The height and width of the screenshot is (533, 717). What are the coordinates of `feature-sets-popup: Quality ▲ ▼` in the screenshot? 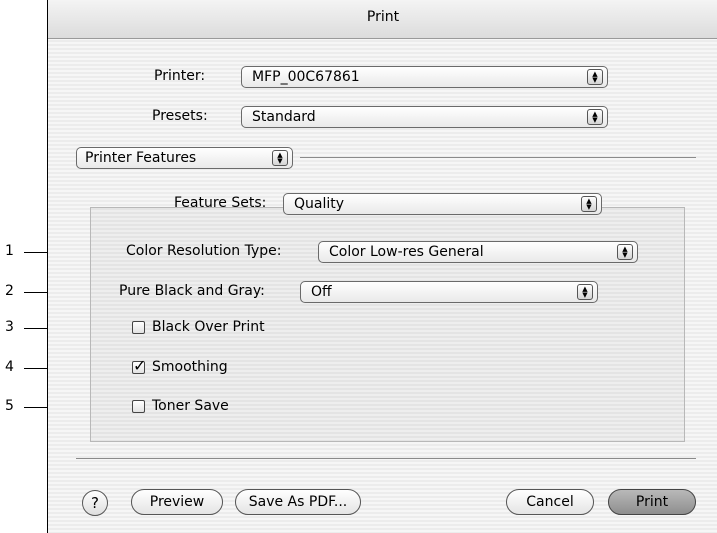 It's located at (442, 204).